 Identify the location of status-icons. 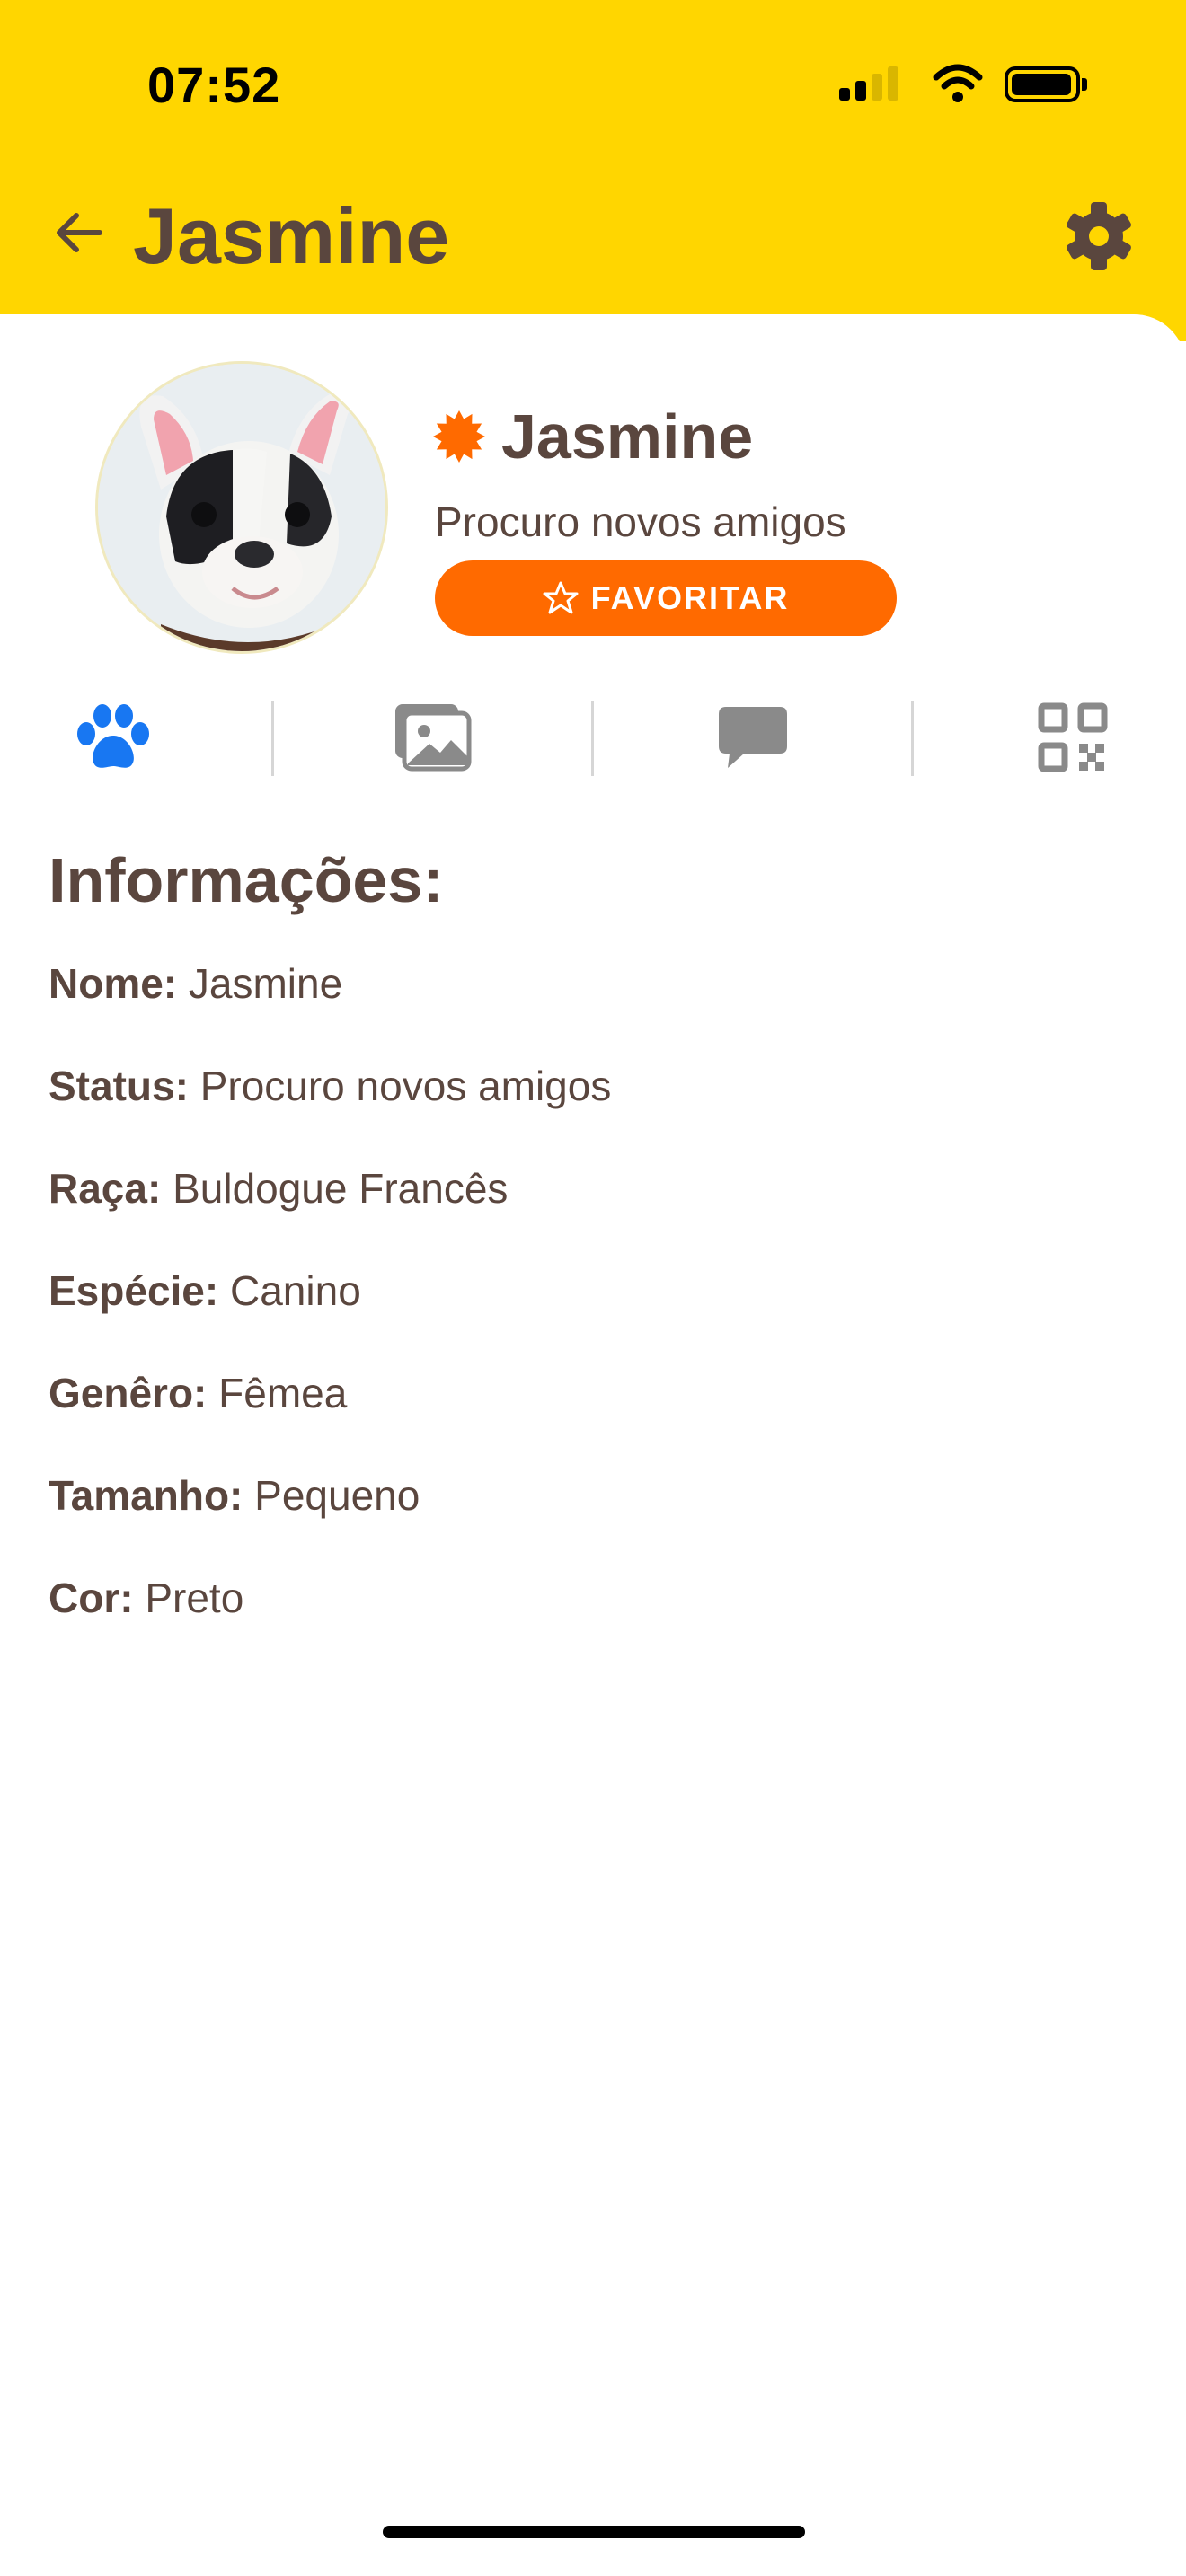
(963, 83).